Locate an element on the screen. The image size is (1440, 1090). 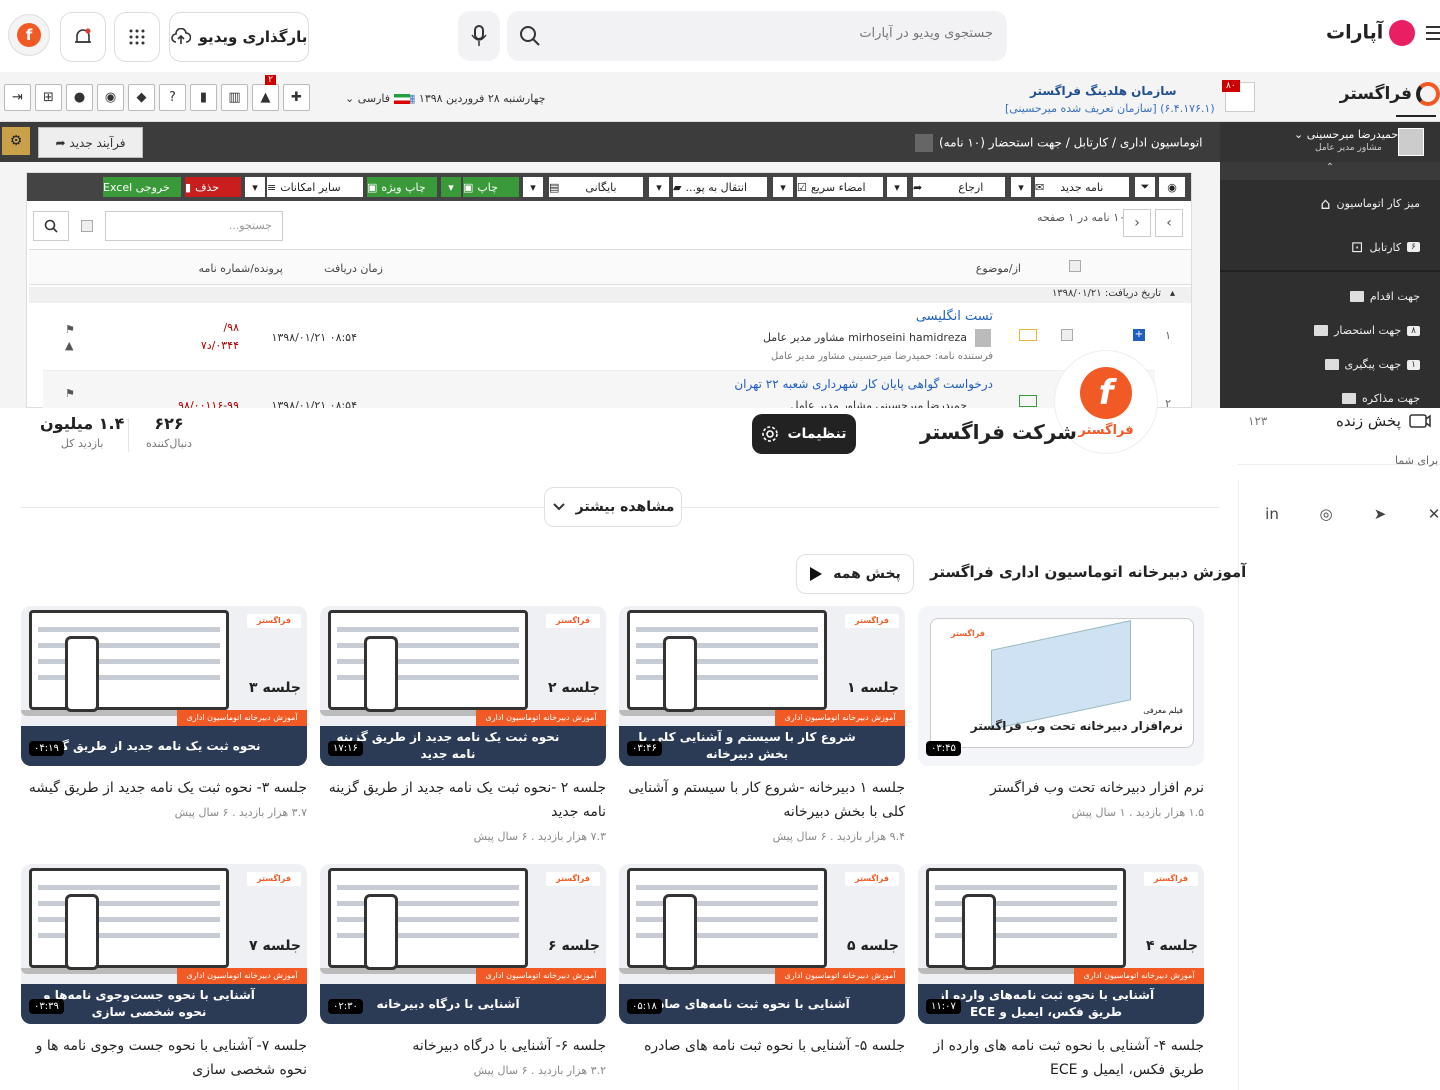
sidebar-item-negotiate: جهت مذاکره is located at coordinates (1381, 398).